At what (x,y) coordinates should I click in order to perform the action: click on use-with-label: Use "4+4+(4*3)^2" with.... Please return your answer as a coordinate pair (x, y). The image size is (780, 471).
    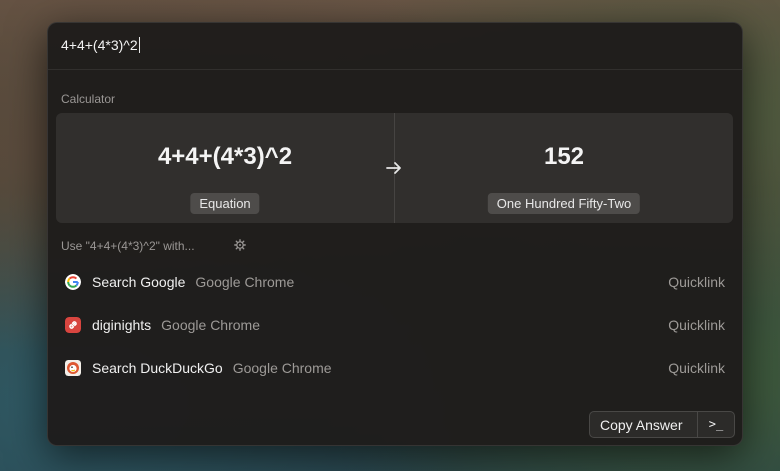
    Looking at the image, I should click on (128, 246).